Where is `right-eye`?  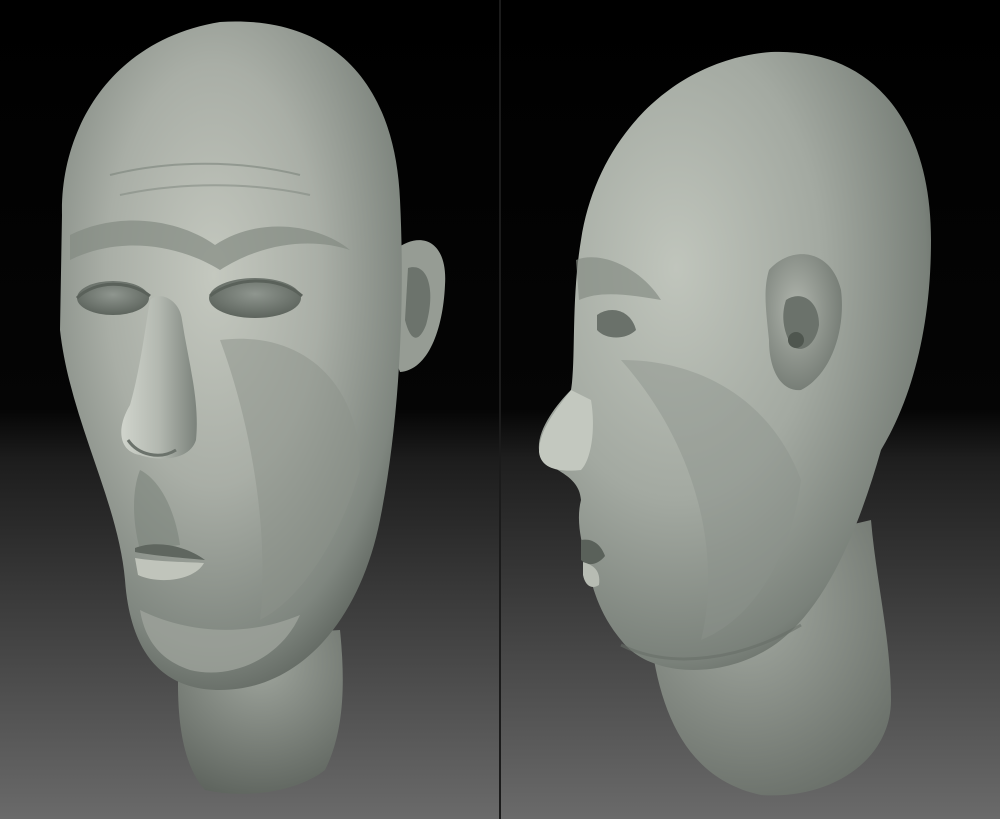
right-eye is located at coordinates (255, 298).